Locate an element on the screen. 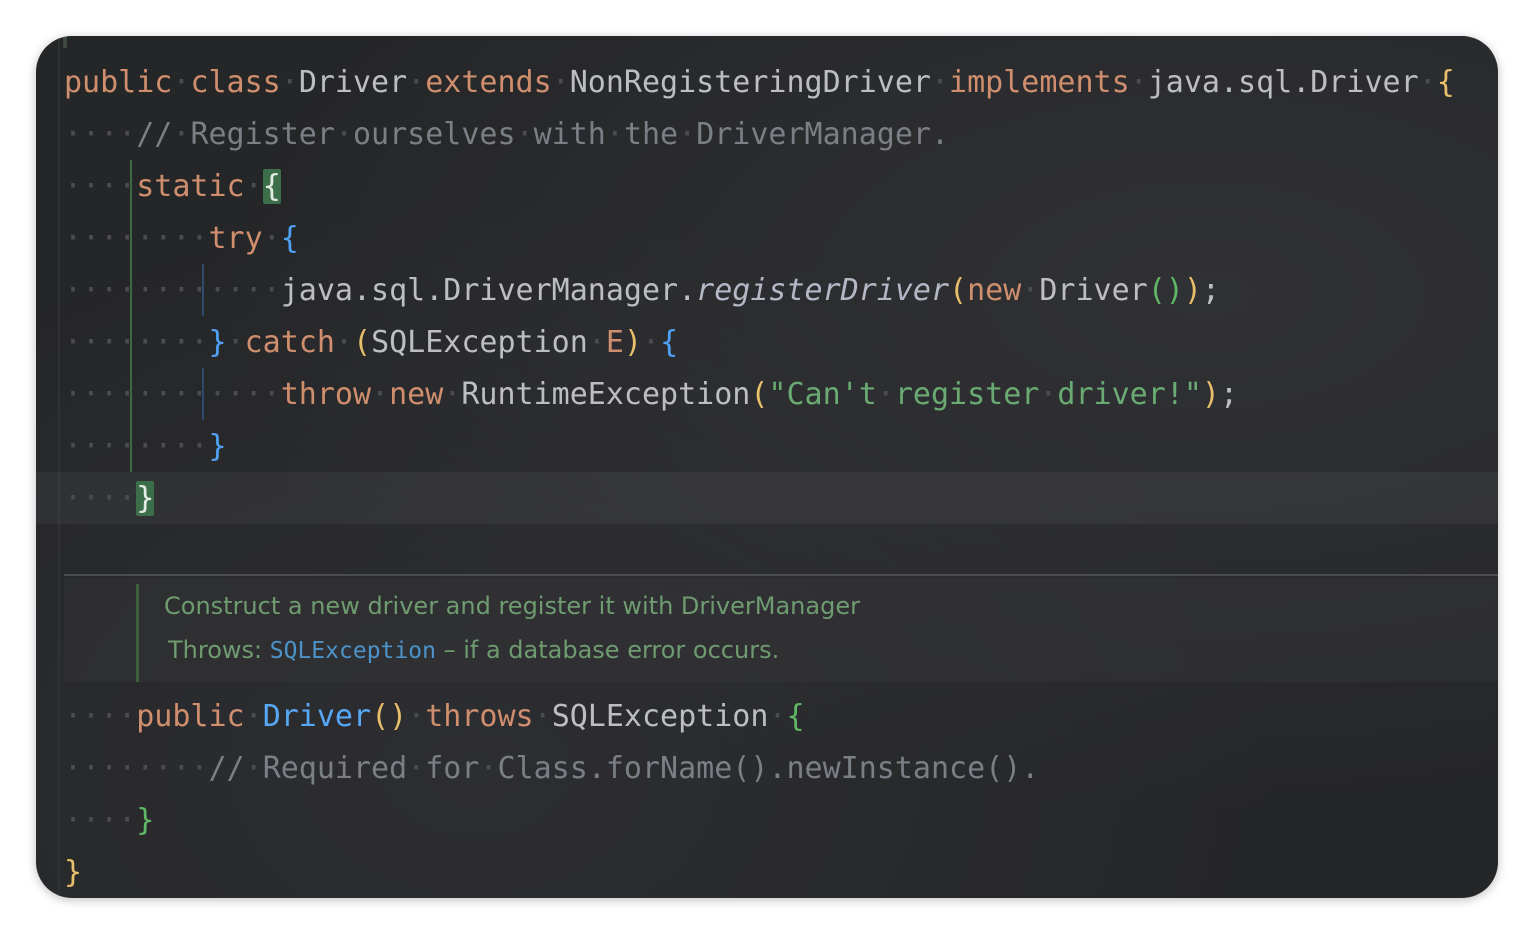  current-line-highlight is located at coordinates (767, 498).